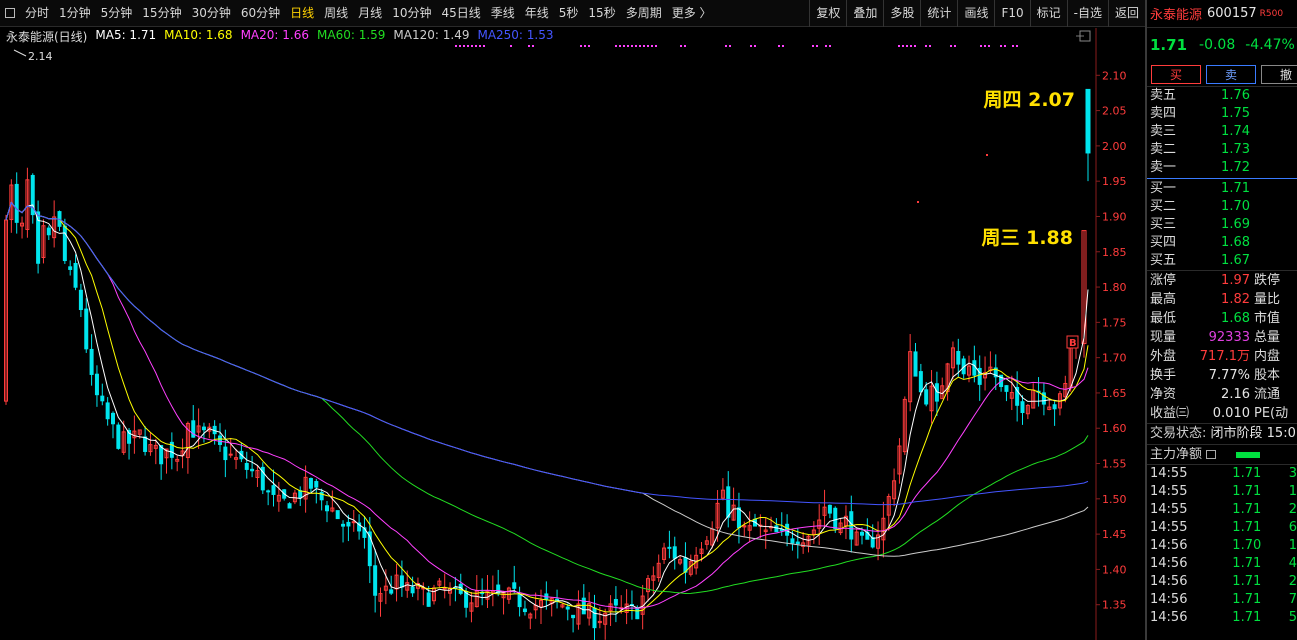 This screenshot has height=640, width=1297. Describe the element at coordinates (47, 37) in the screenshot. I see `legend-stock-name: 永泰能源(日线)` at that location.